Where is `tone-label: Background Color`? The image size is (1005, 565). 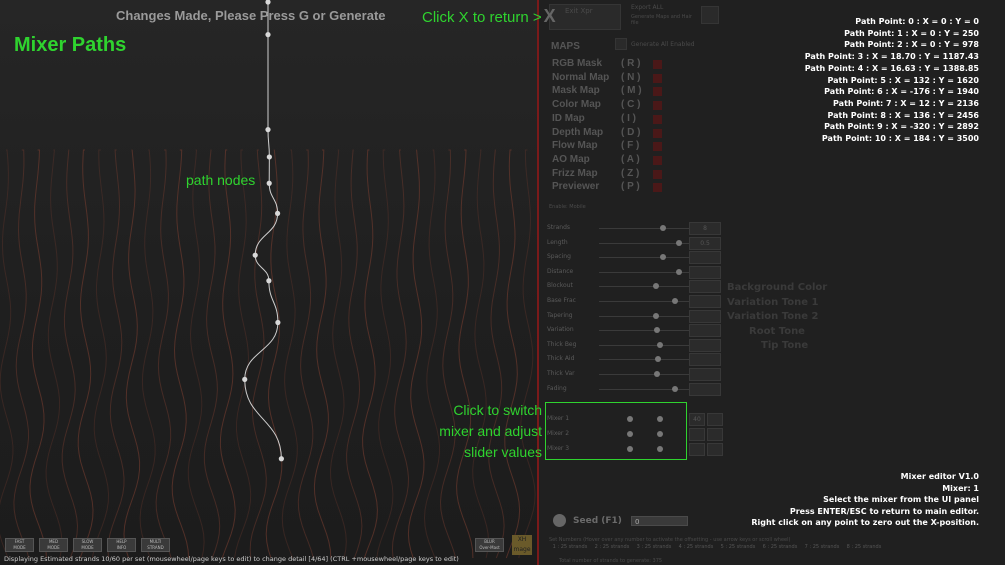 tone-label: Background Color is located at coordinates (777, 287).